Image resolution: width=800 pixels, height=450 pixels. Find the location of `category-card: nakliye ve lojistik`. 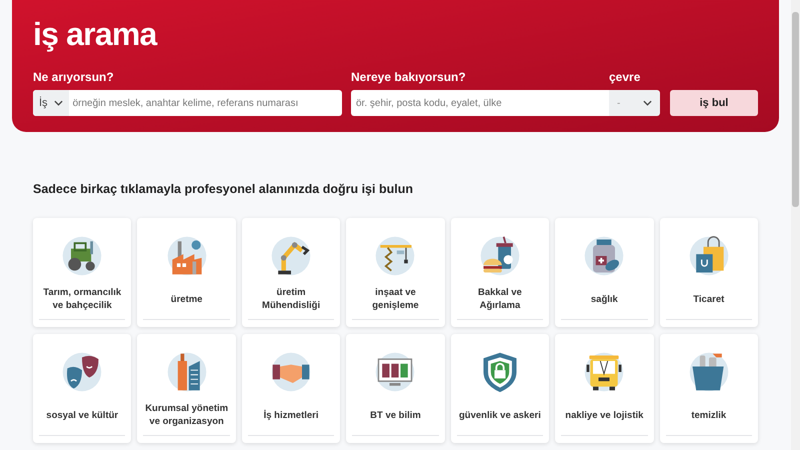

category-card: nakliye ve lojistik is located at coordinates (604, 388).